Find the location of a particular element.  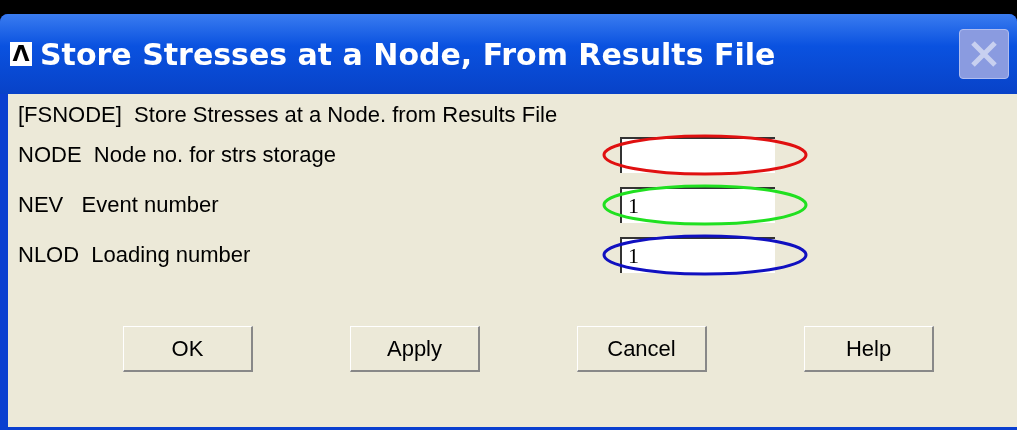

dialog-button: Apply is located at coordinates (415, 349).